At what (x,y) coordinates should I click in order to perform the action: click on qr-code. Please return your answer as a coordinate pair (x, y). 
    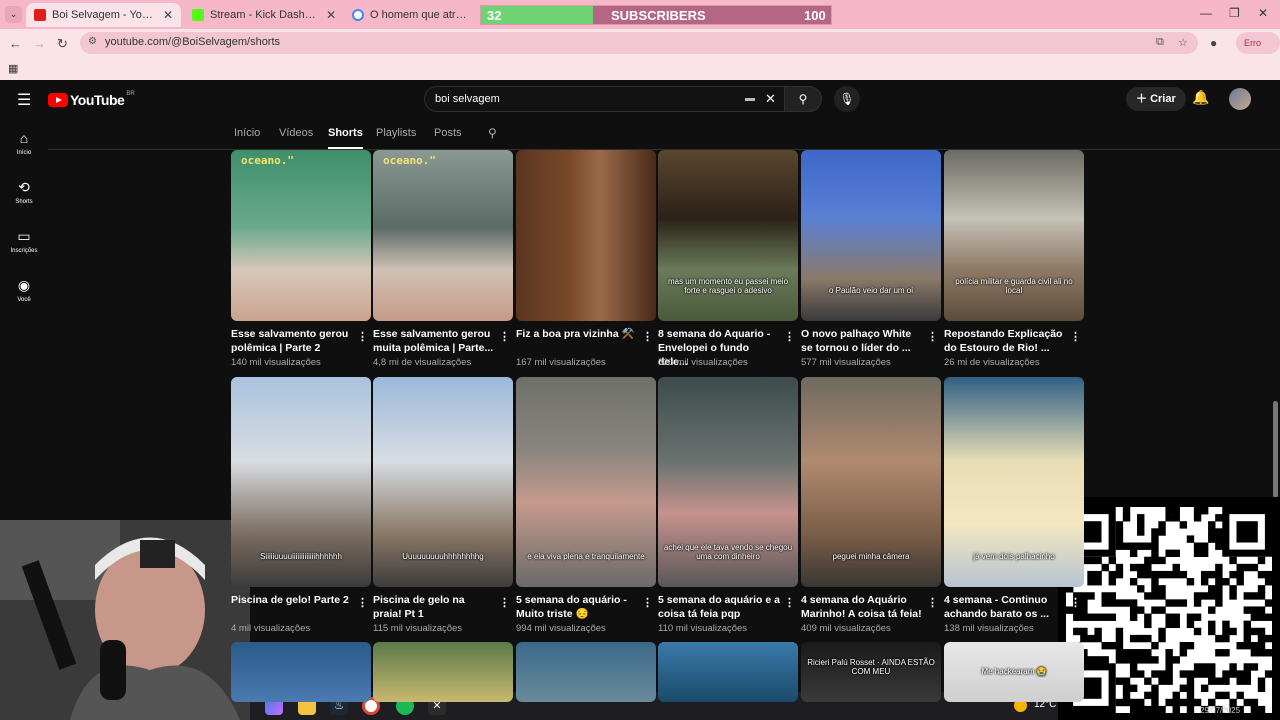
    Looking at the image, I should click on (1169, 608).